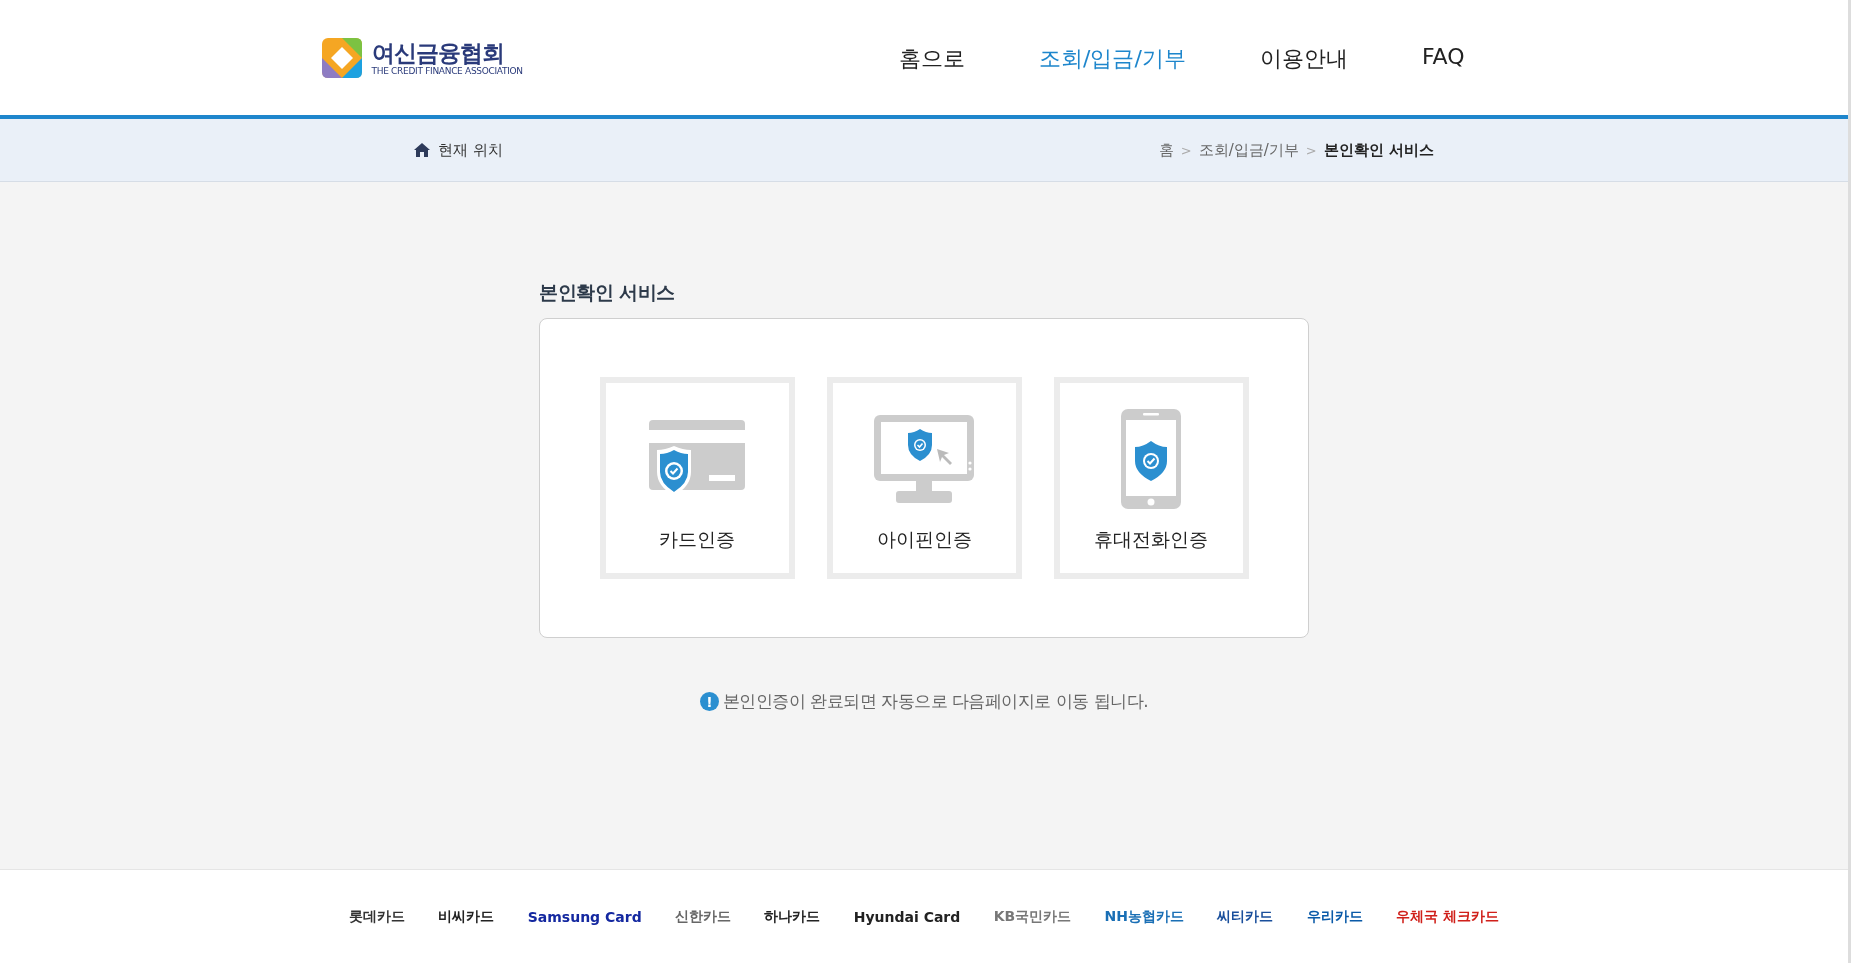 The width and height of the screenshot is (1851, 963). Describe the element at coordinates (703, 916) in the screenshot. I see `partner-logo: 신한카드` at that location.